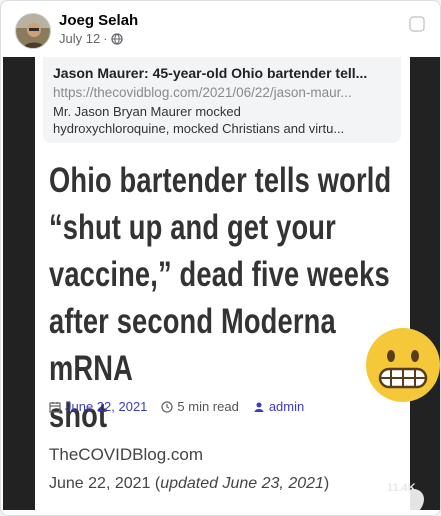  Describe the element at coordinates (192, 345) in the screenshot. I see `headline-line: after second Moderna mRNA` at that location.